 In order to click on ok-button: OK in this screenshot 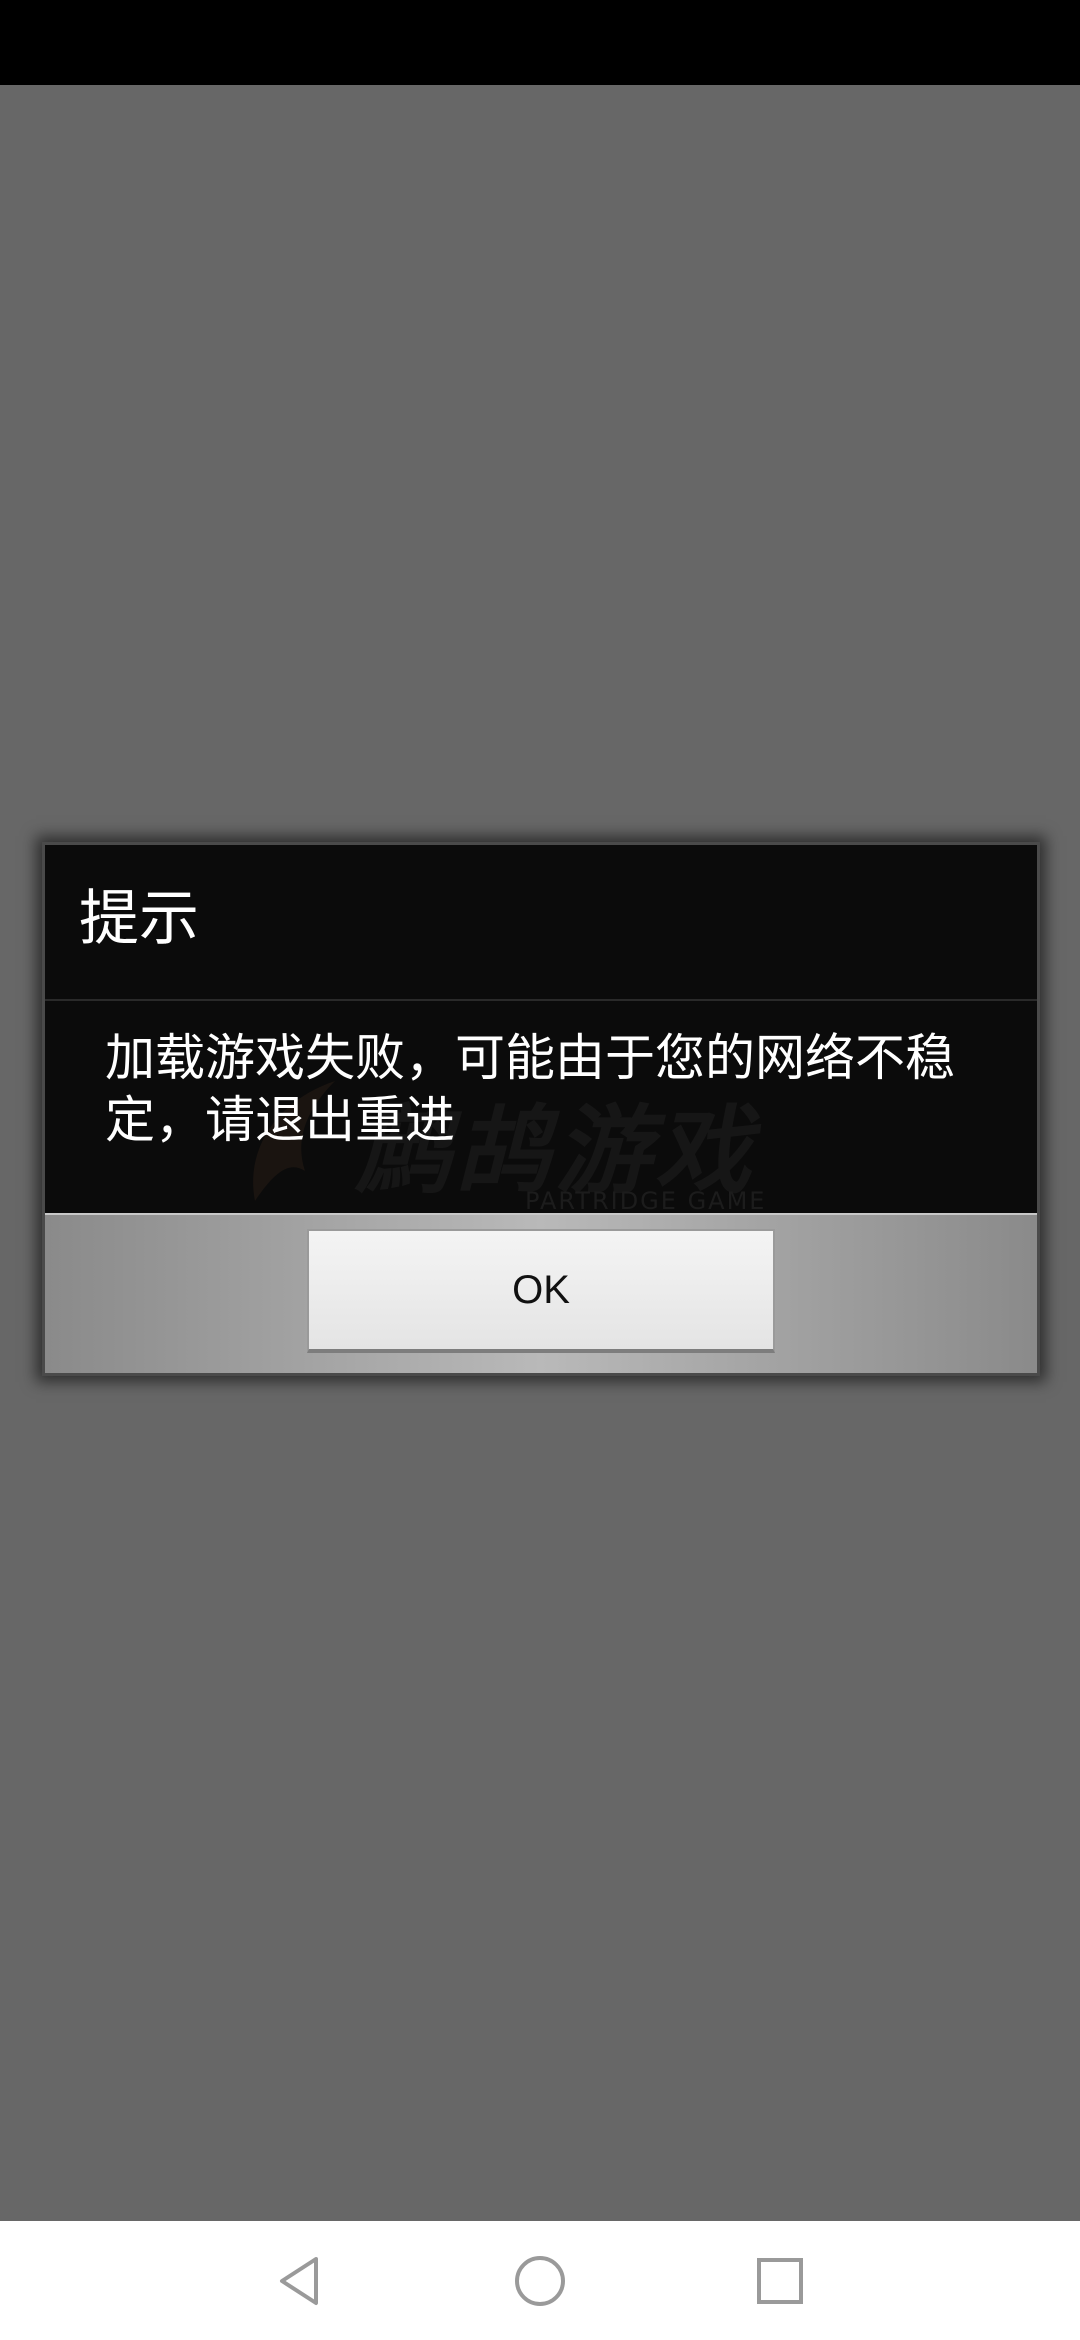, I will do `click(541, 1291)`.